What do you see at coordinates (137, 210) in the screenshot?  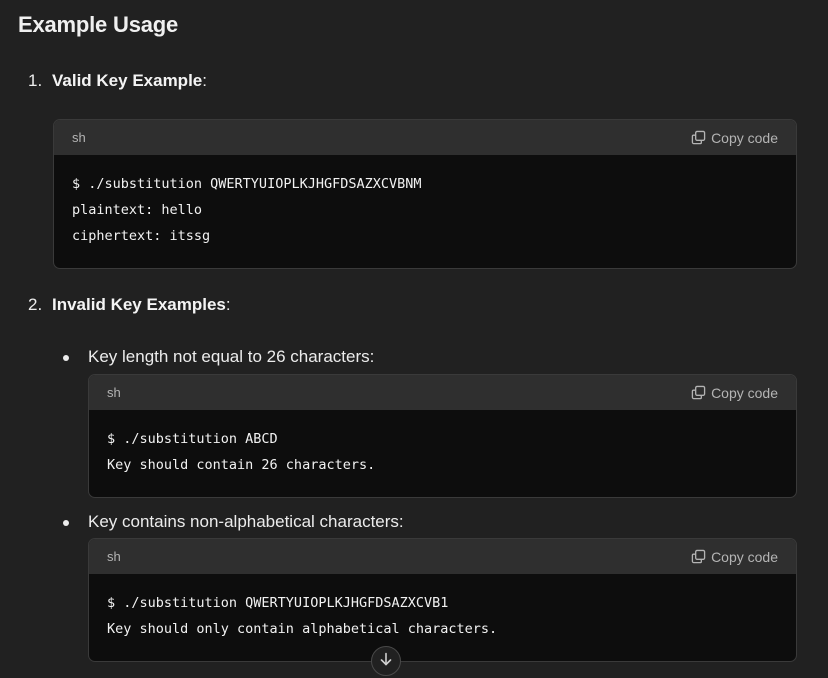 I see `code-line: plaintext: hello` at bounding box center [137, 210].